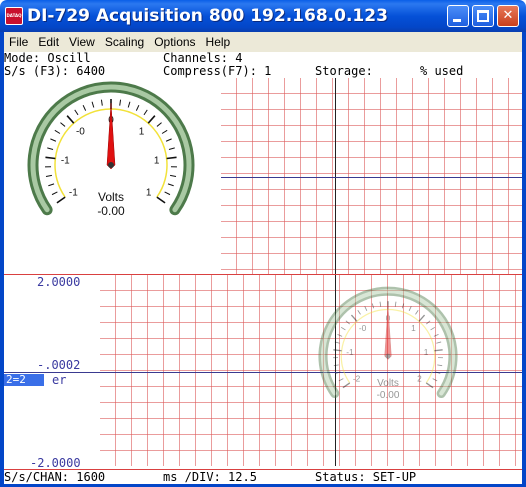 The image size is (526, 487). What do you see at coordinates (419, 378) in the screenshot?
I see `gauge-tick-label: 2` at bounding box center [419, 378].